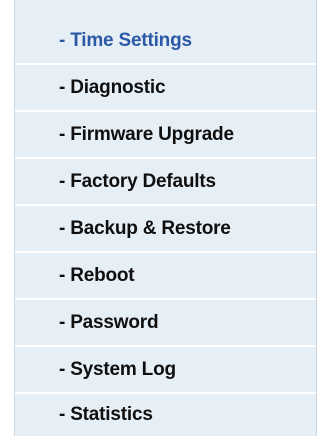  What do you see at coordinates (165, 41) in the screenshot?
I see `menu-item-time-settings: - Time Settings` at bounding box center [165, 41].